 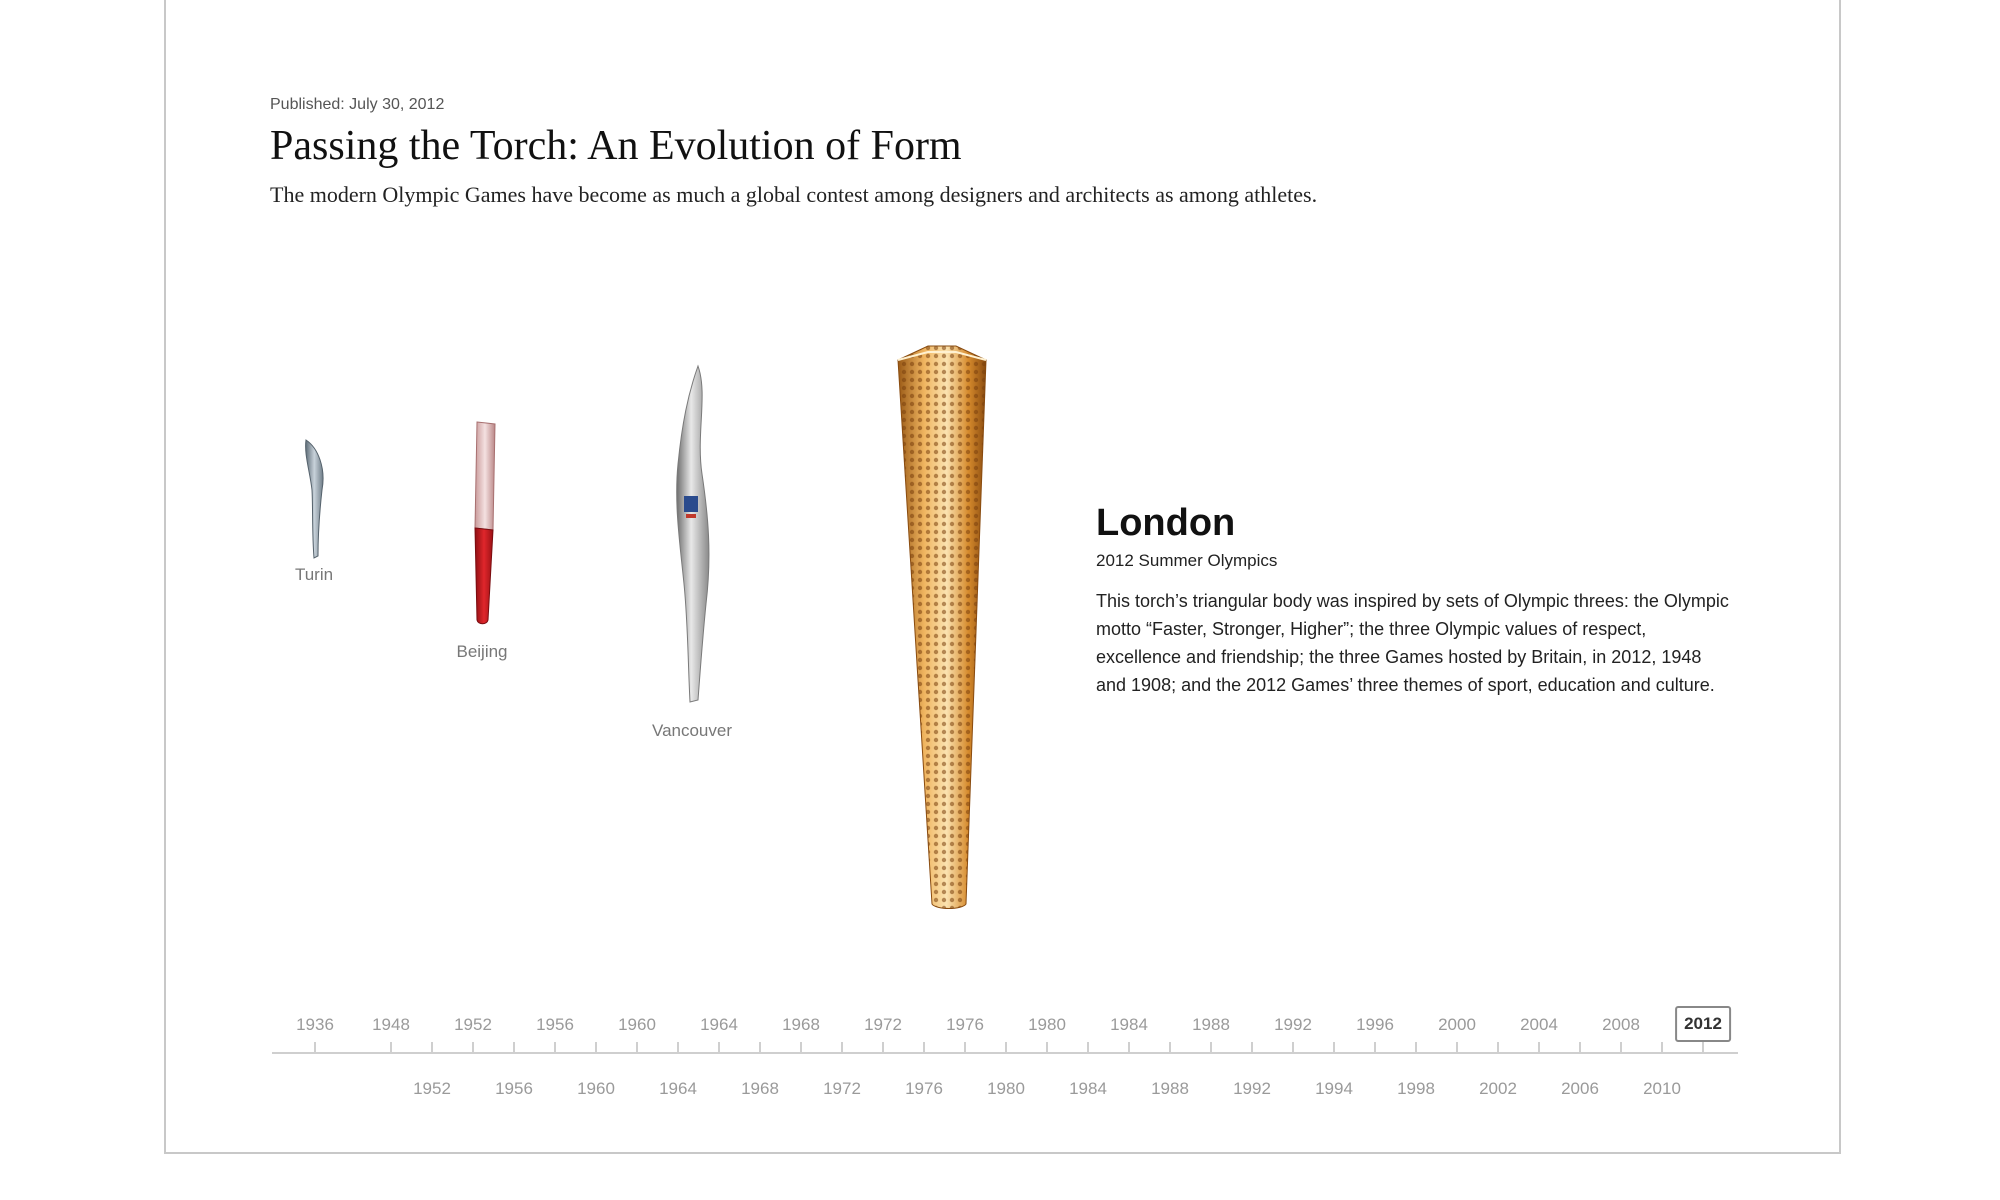 What do you see at coordinates (1129, 1025) in the screenshot?
I see `timeline-year-1984: 1984` at bounding box center [1129, 1025].